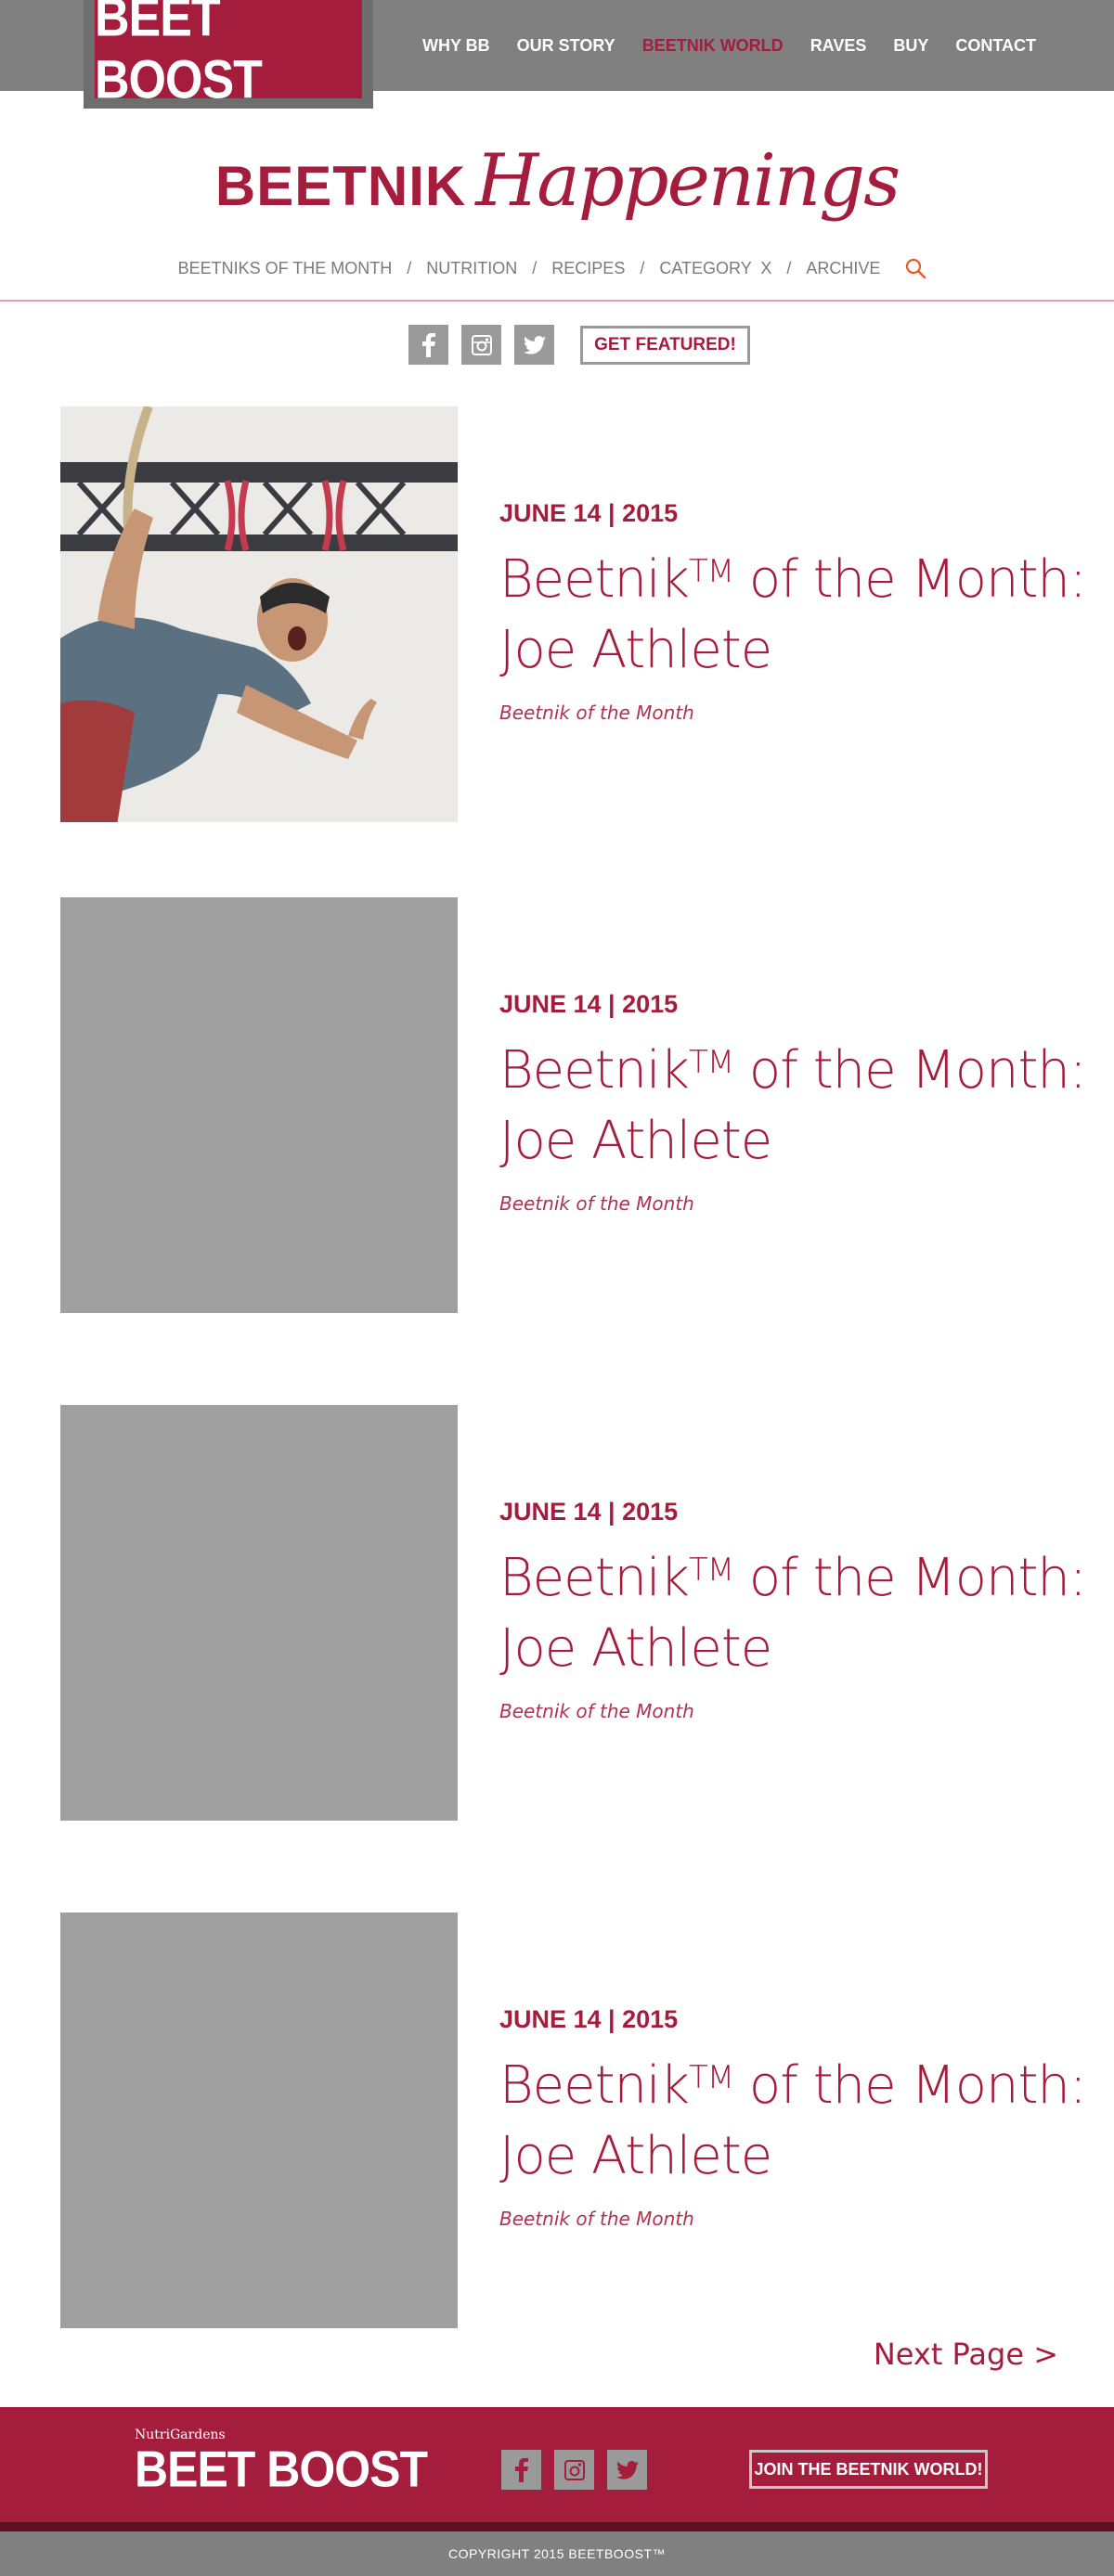 Image resolution: width=1114 pixels, height=2576 pixels. I want to click on nav-item-our-story: OUR STORY, so click(566, 46).